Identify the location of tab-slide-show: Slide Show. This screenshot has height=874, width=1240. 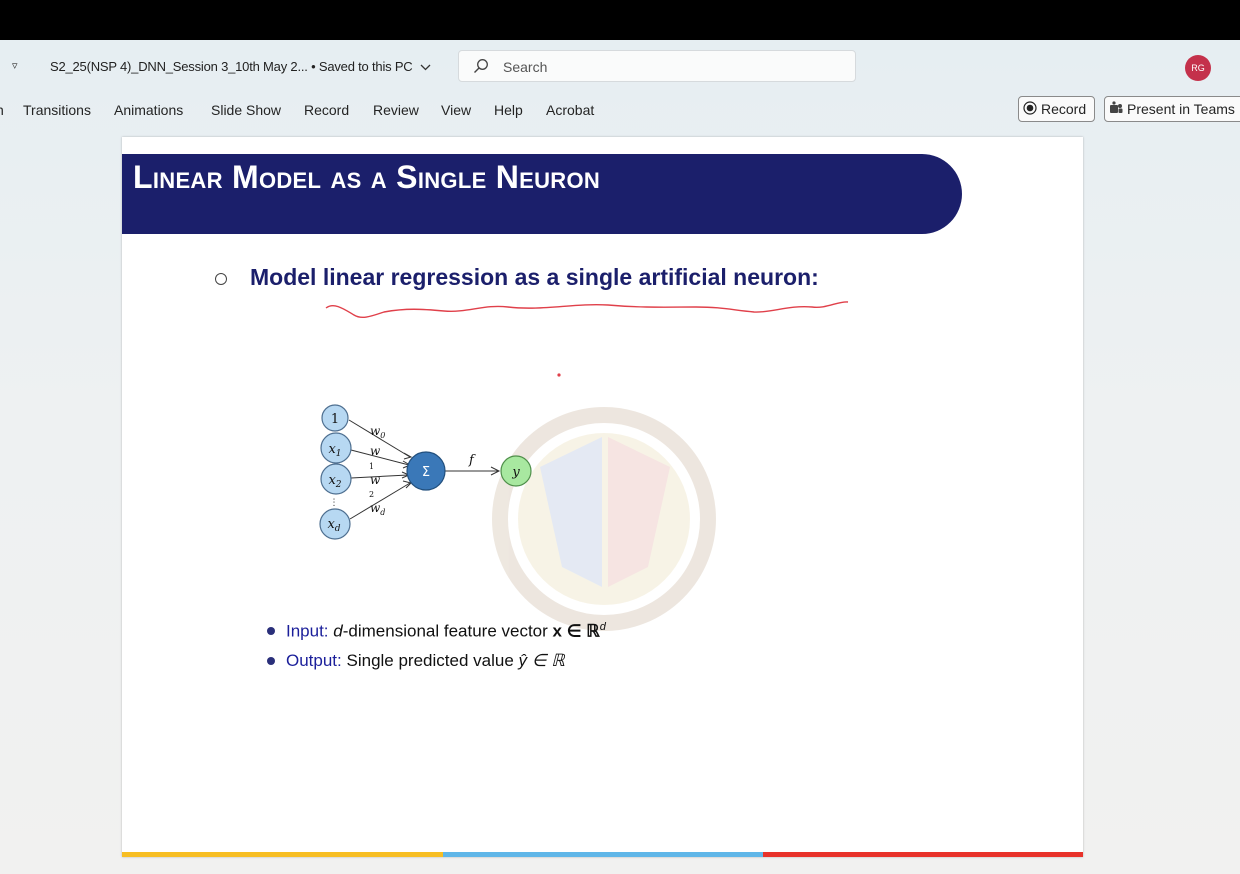
(246, 110).